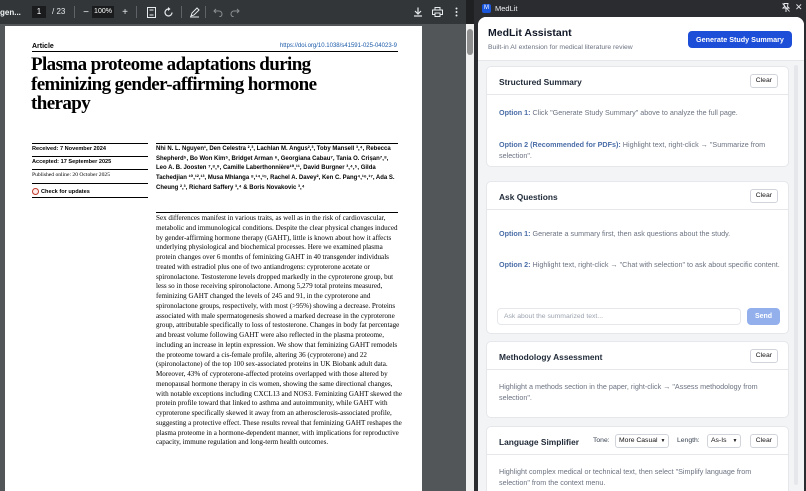  What do you see at coordinates (528, 197) in the screenshot?
I see `card-title: Ask Questions` at bounding box center [528, 197].